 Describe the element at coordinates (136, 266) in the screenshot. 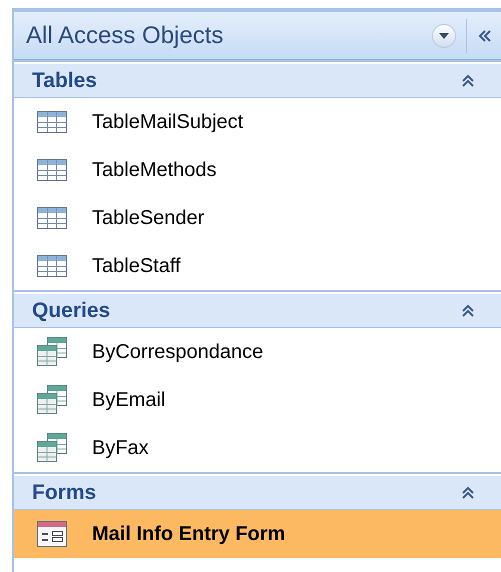

I see `object-label: TableStaff` at that location.